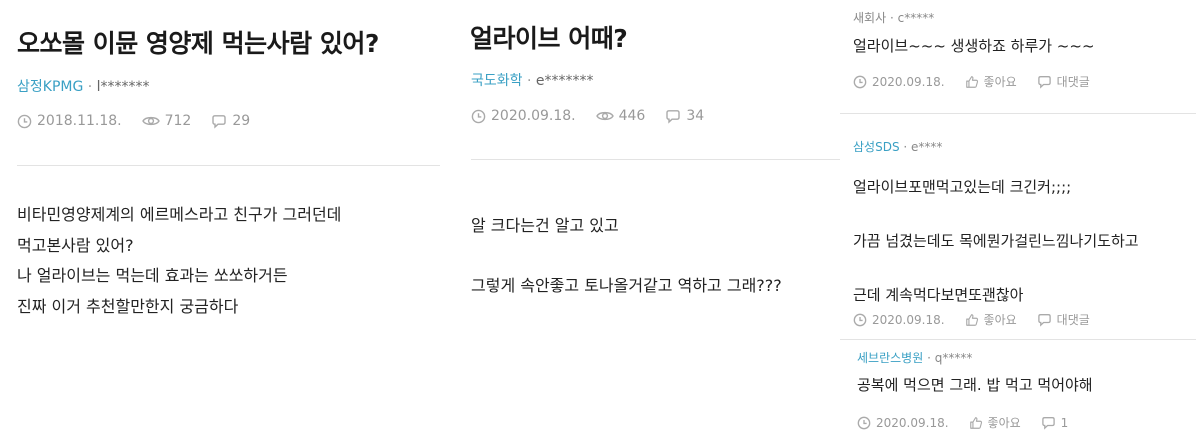  I want to click on comment-author: 삼성SDS · e****, so click(897, 146).